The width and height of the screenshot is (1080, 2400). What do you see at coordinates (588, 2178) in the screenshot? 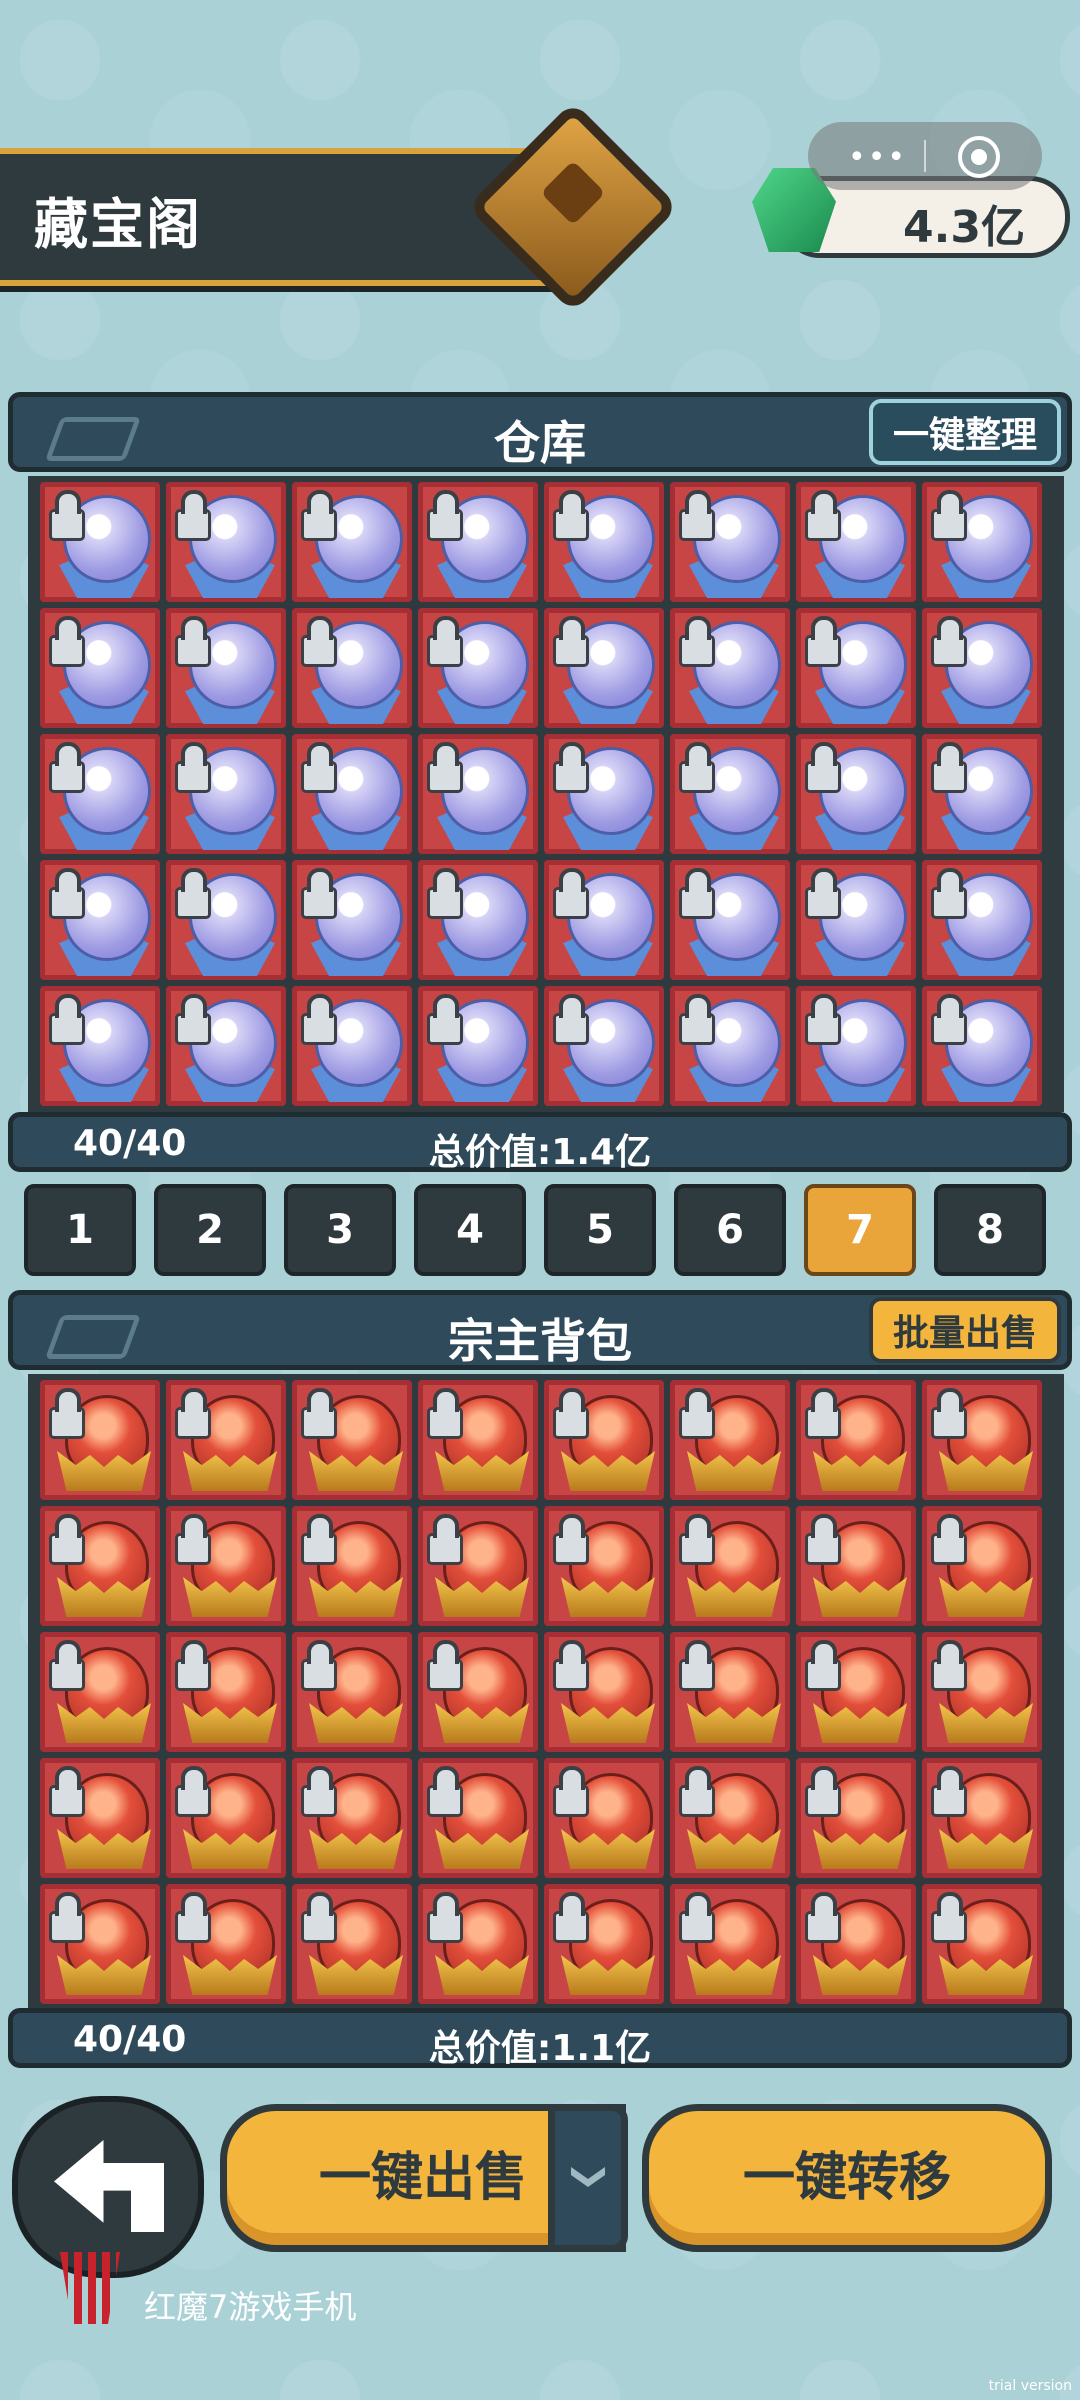
I see `sell-options-dropdown` at bounding box center [588, 2178].